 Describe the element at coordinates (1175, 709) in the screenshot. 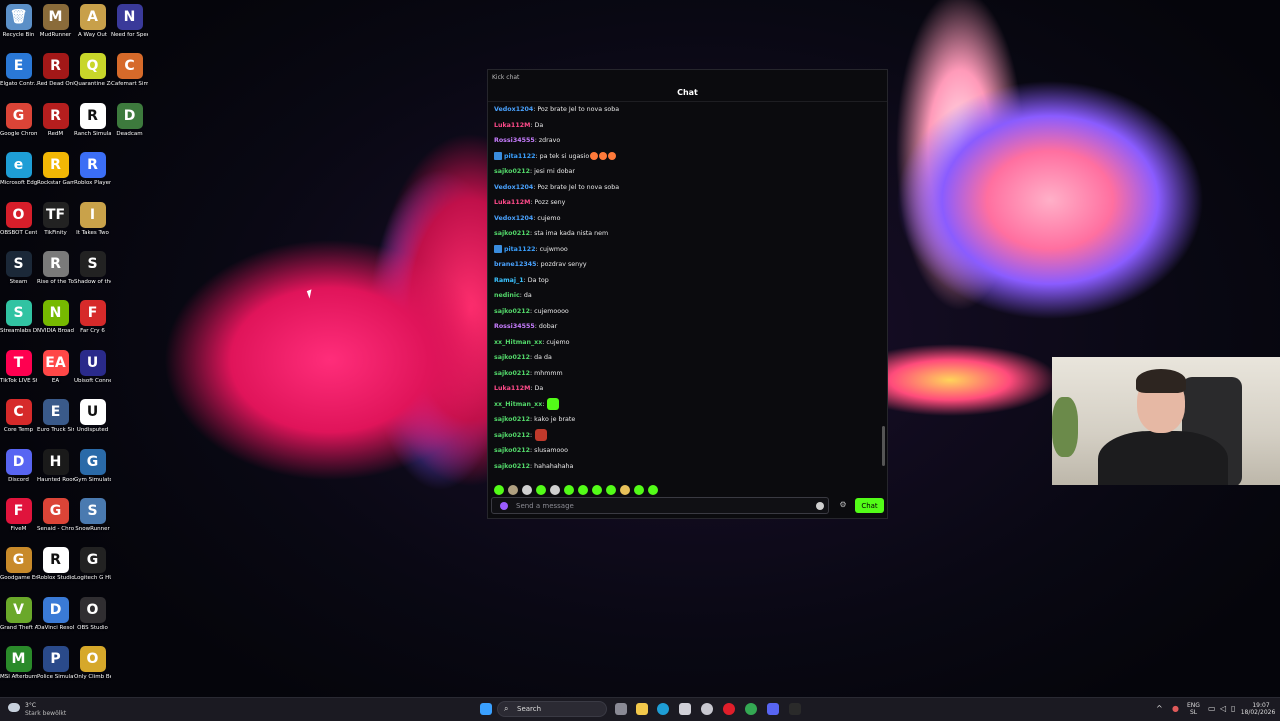

I see `mic-tray-icon: ●` at that location.